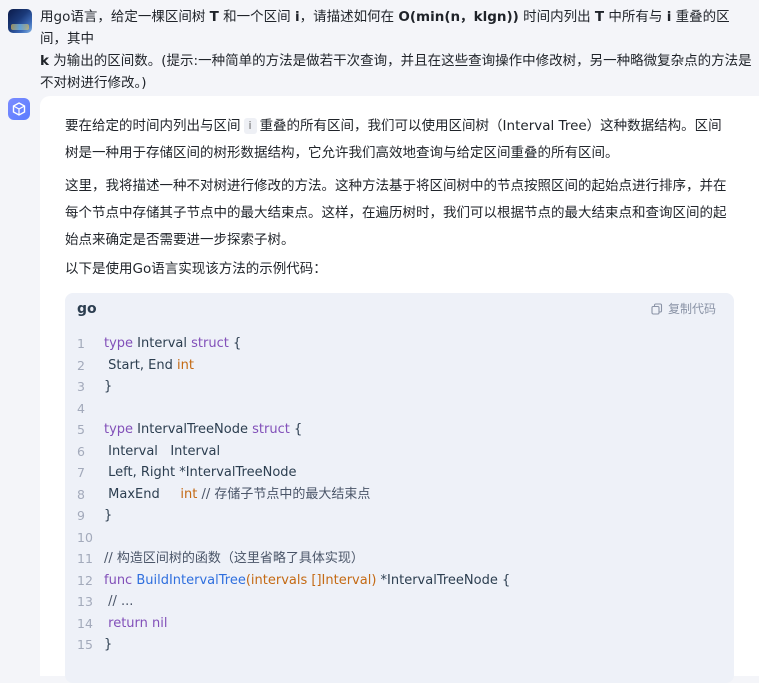 Image resolution: width=759 pixels, height=683 pixels. Describe the element at coordinates (203, 429) in the screenshot. I see `code-text: type IntervalTreeNode struct {` at that location.